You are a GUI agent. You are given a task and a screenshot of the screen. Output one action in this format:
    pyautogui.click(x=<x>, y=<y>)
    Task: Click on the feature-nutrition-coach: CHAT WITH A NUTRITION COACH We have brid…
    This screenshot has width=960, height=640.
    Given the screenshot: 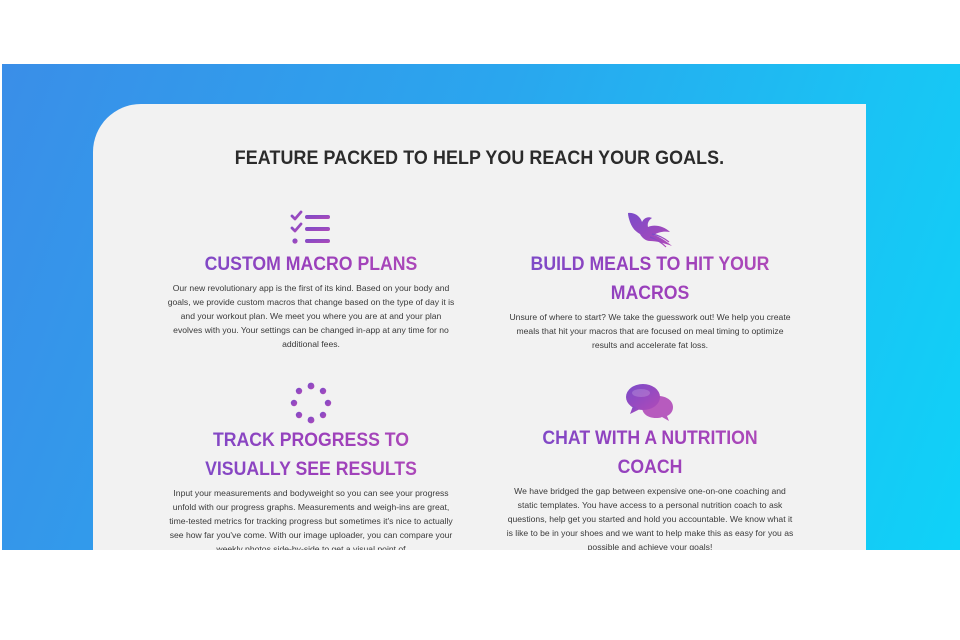 What is the action you would take?
    pyautogui.click(x=650, y=466)
    